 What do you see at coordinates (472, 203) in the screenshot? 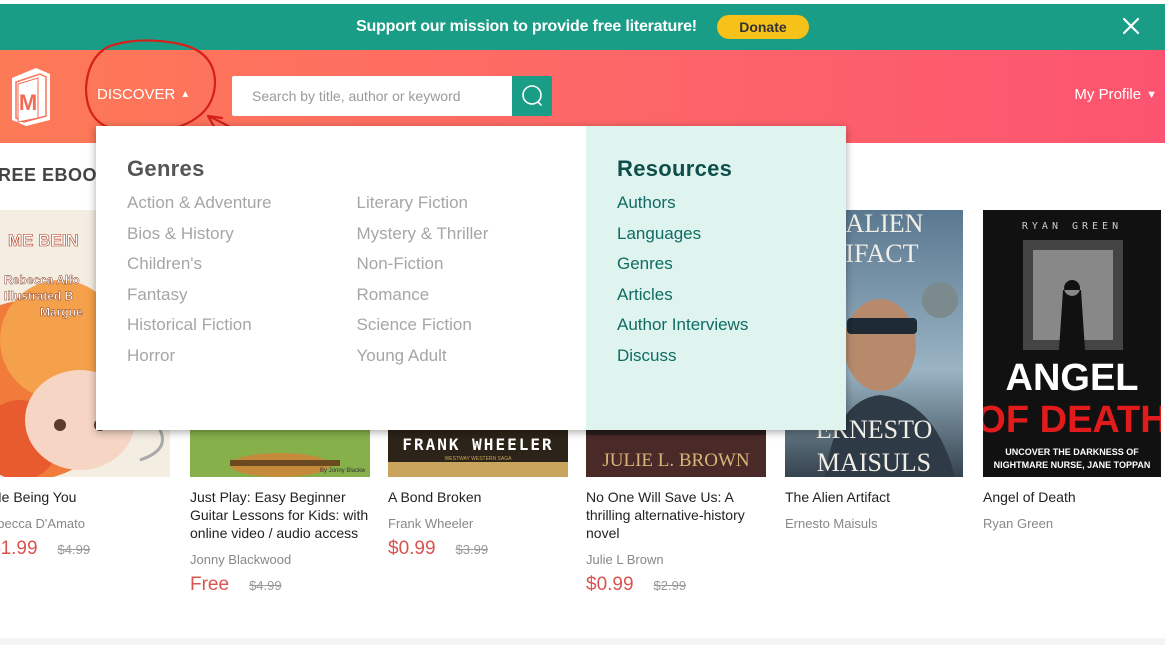
I see `genre-link-literary-fiction: Literary Fiction` at bounding box center [472, 203].